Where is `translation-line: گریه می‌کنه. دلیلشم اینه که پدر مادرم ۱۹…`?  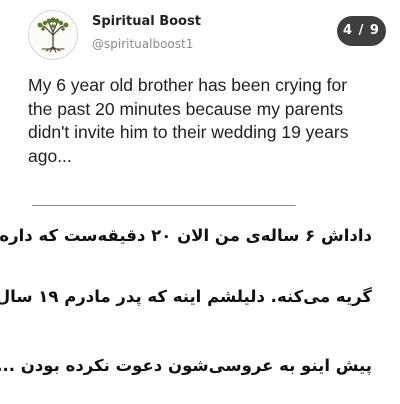 translation-line: گریه می‌کنه. دلیلشم اینه که پدر مادرم ۱۹… is located at coordinates (186, 296).